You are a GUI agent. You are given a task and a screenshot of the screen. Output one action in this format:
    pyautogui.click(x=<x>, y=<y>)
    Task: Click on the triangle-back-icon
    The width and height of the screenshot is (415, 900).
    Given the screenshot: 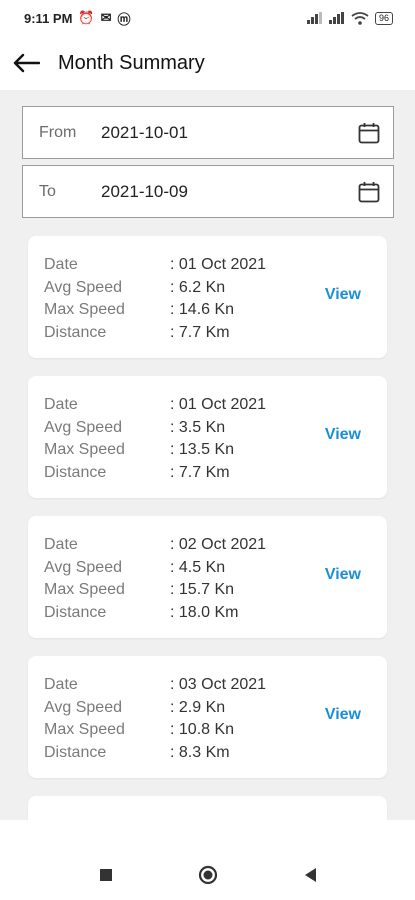 What is the action you would take?
    pyautogui.click(x=310, y=875)
    